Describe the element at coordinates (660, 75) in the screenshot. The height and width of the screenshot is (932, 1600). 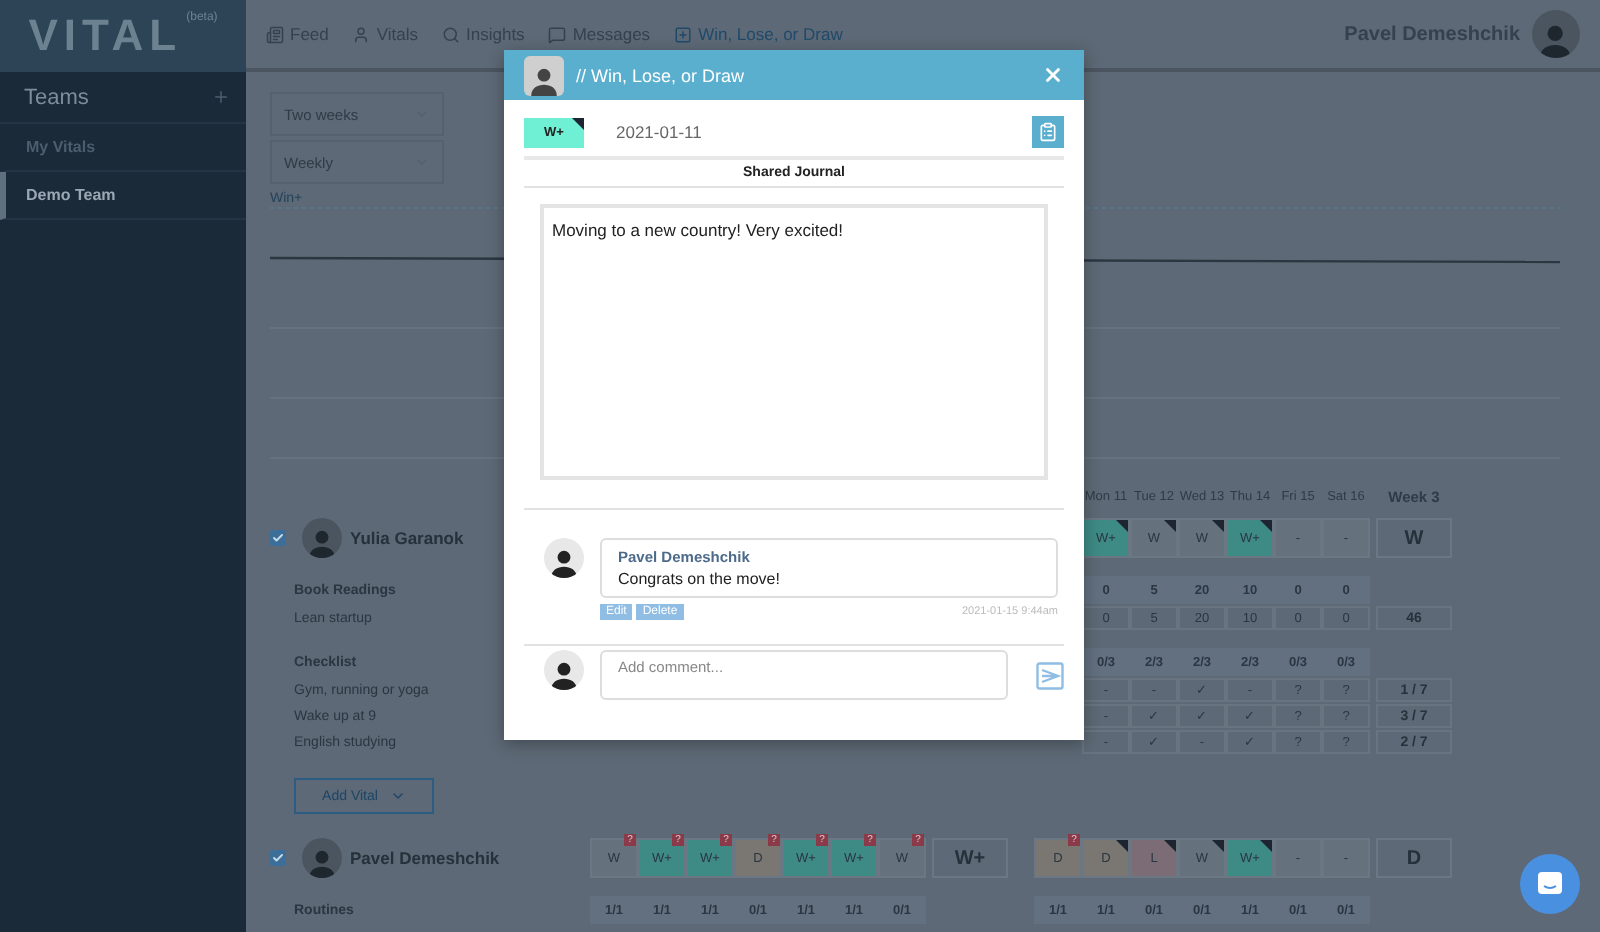
I see `dialog-title: // Win, Lose, or Draw` at that location.